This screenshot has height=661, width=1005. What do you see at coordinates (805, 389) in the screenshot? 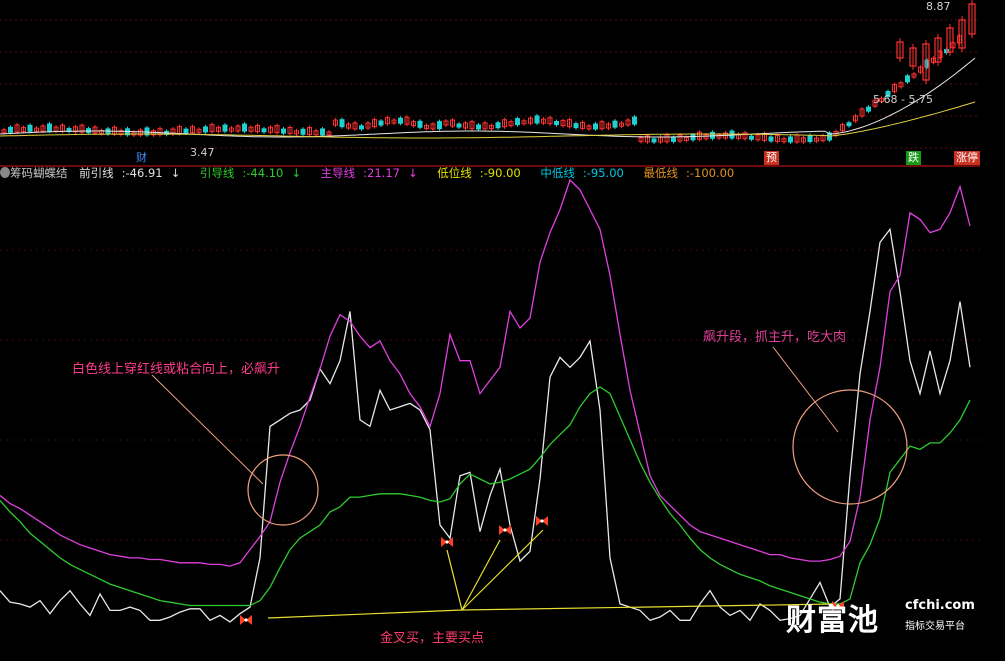
I see `pointer-right` at bounding box center [805, 389].